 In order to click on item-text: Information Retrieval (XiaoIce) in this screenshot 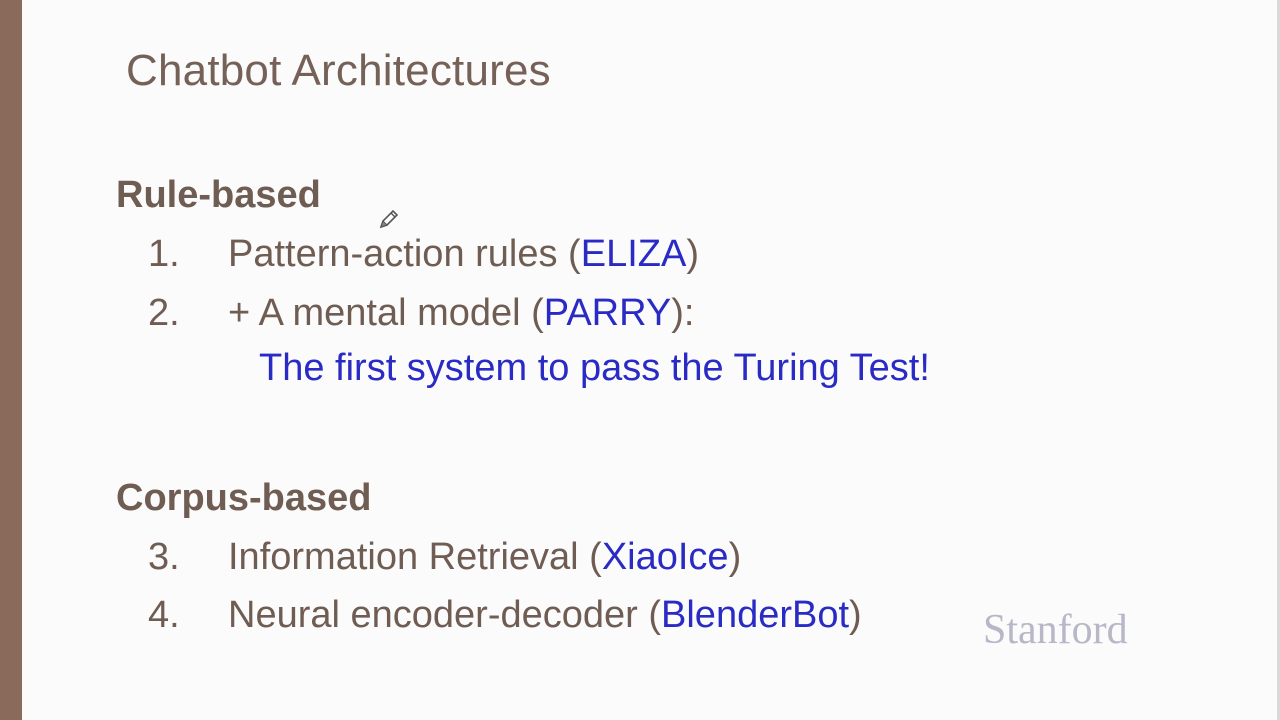, I will do `click(485, 557)`.